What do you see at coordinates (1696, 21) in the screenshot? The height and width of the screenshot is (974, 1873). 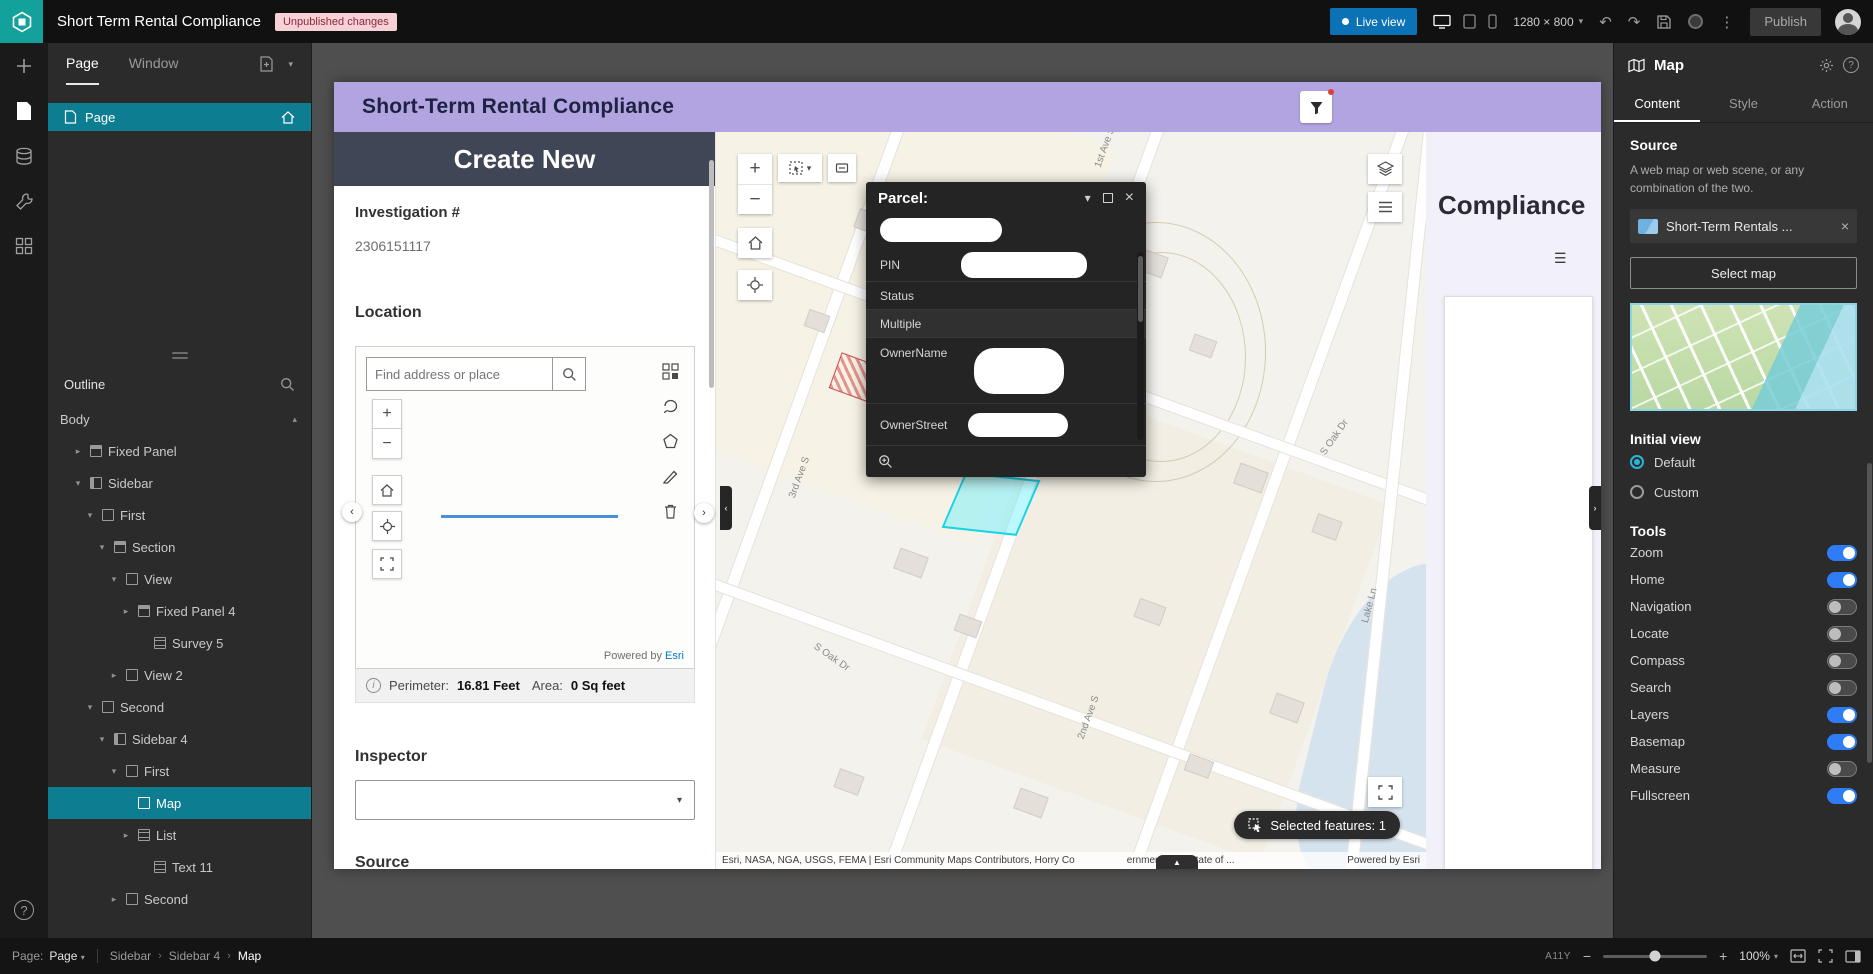 I see `status-icon` at bounding box center [1696, 21].